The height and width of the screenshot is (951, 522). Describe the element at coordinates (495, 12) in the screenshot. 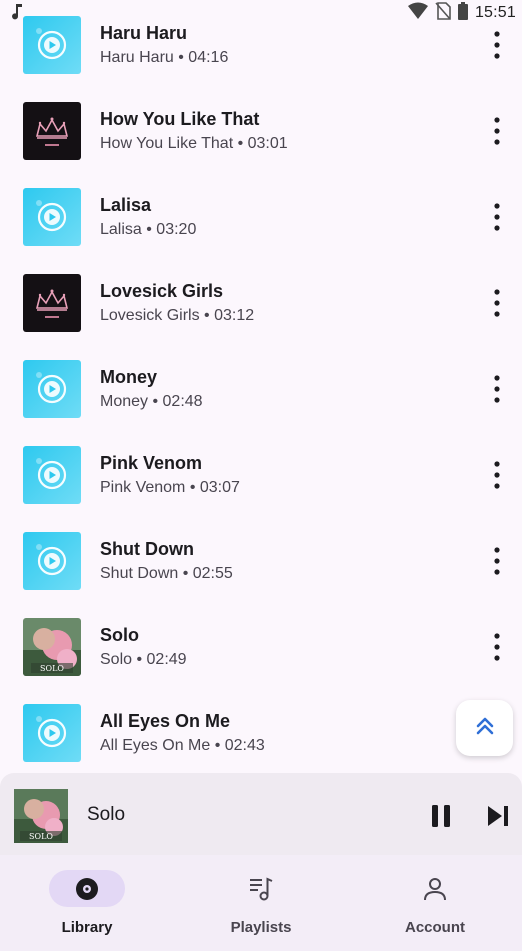

I see `status-clock: 15:51` at that location.